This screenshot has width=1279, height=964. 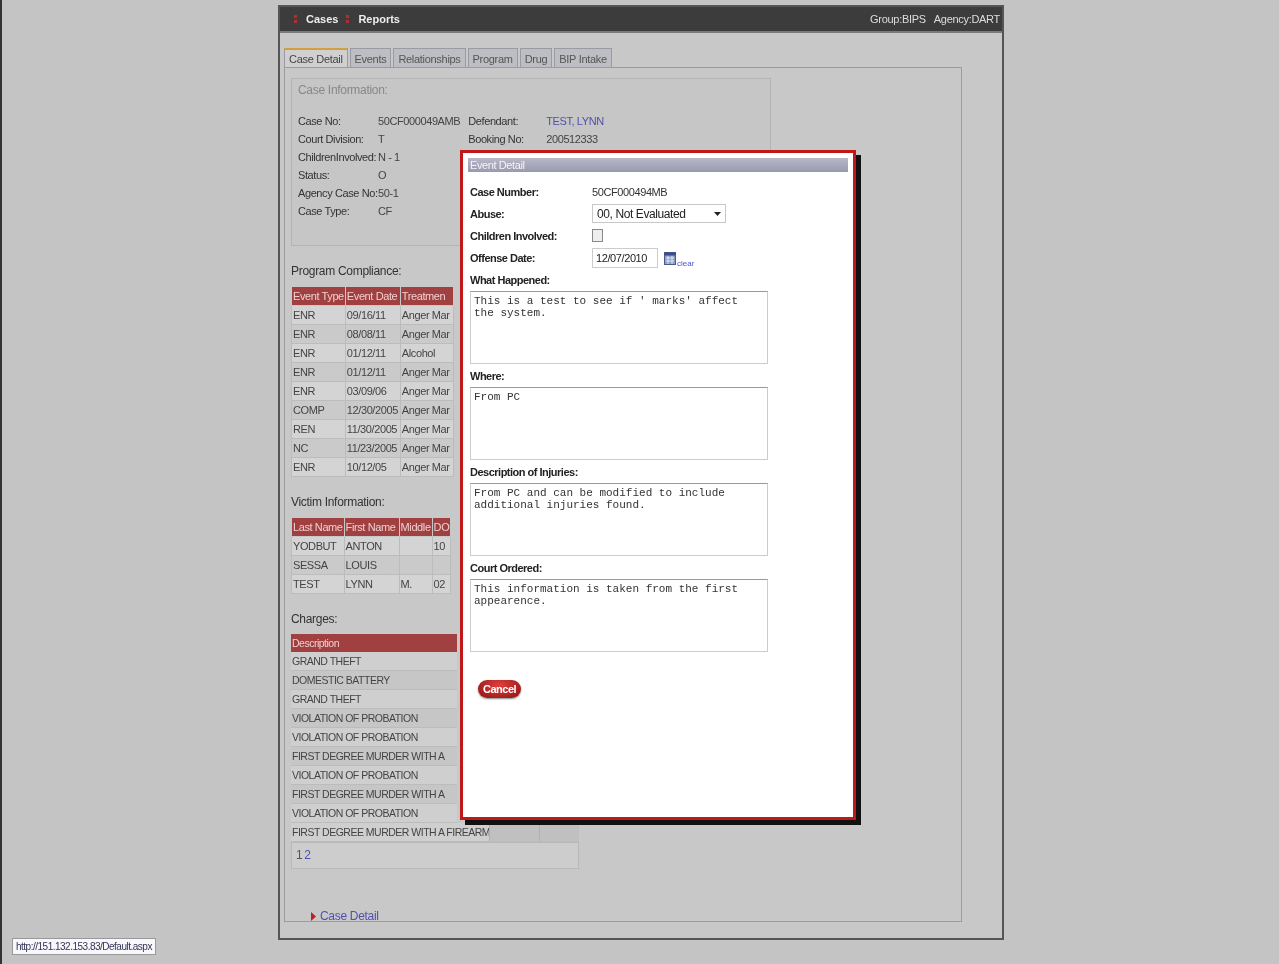 I want to click on page-link: 1, so click(x=299, y=855).